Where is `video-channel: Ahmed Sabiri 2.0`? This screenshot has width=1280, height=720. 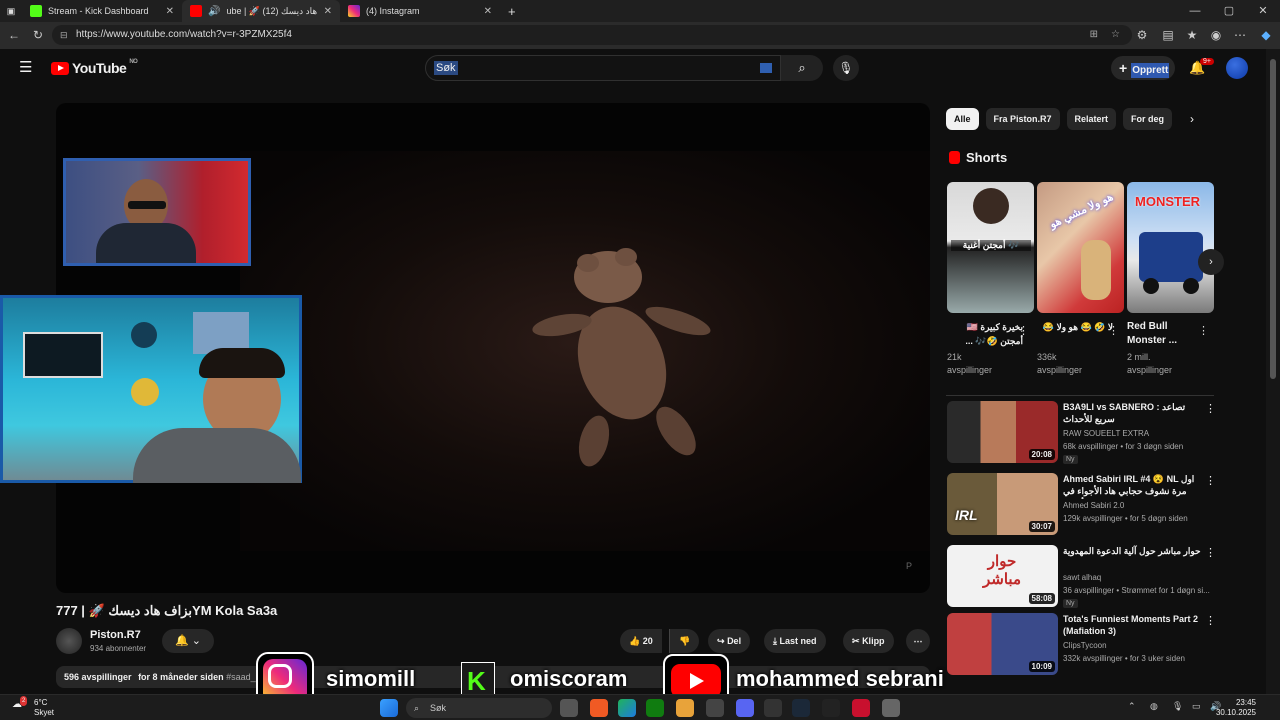
video-channel: Ahmed Sabiri 2.0 is located at coordinates (1093, 505).